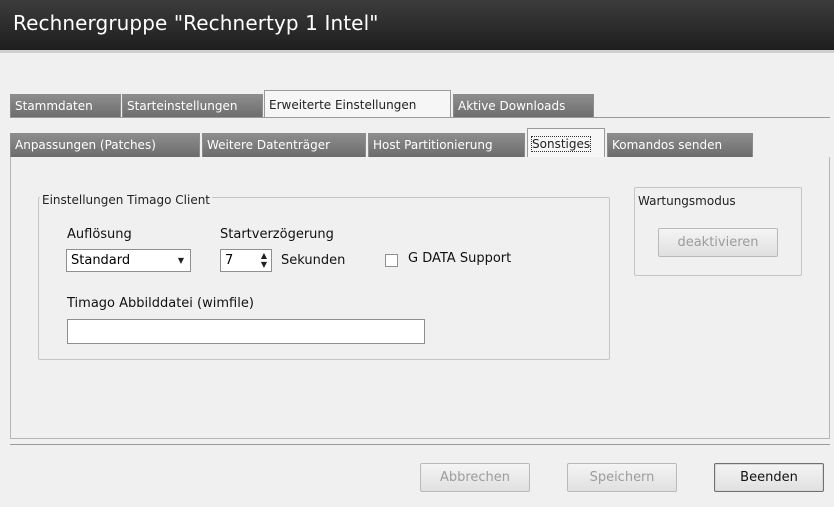  Describe the element at coordinates (417, 51) in the screenshot. I see `title-separator` at that location.